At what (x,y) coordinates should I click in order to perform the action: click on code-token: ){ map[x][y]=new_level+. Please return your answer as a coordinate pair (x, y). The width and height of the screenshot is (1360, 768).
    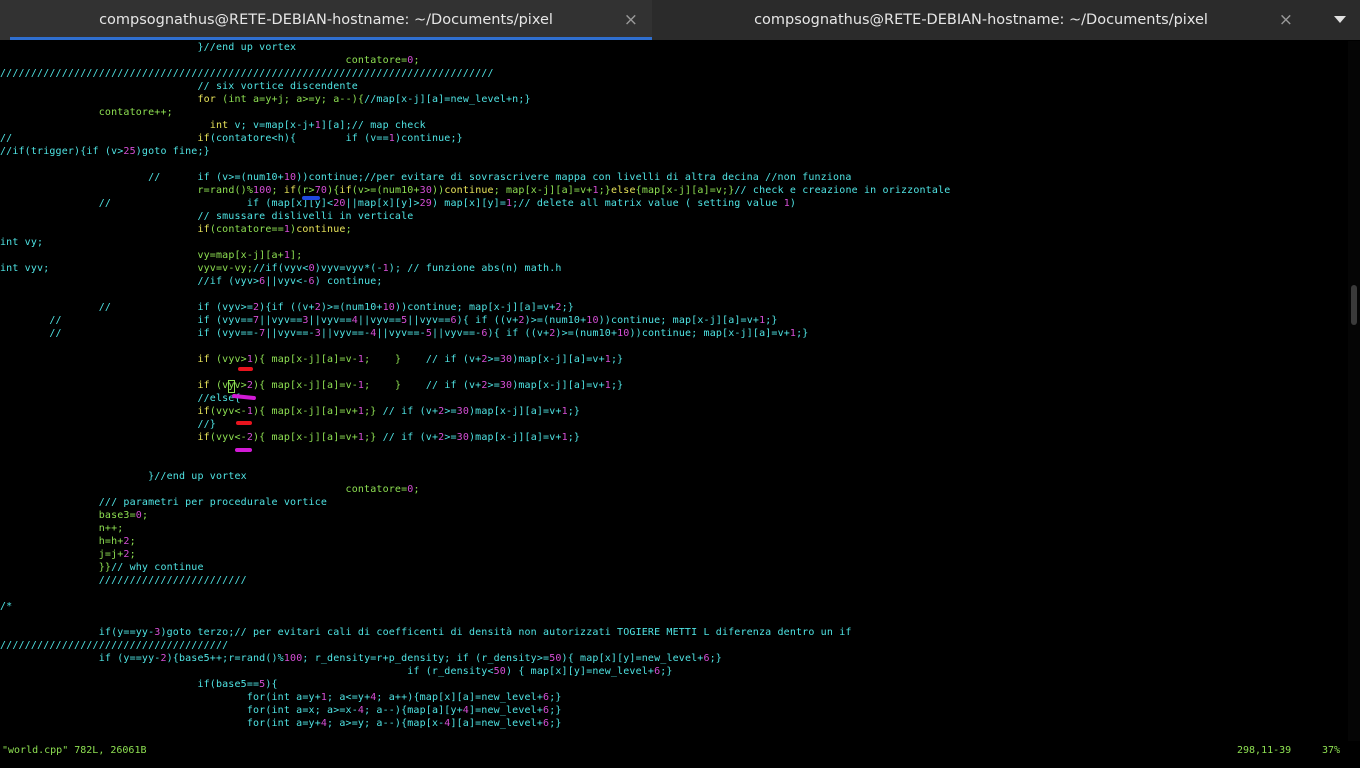
    Looking at the image, I should click on (632, 658).